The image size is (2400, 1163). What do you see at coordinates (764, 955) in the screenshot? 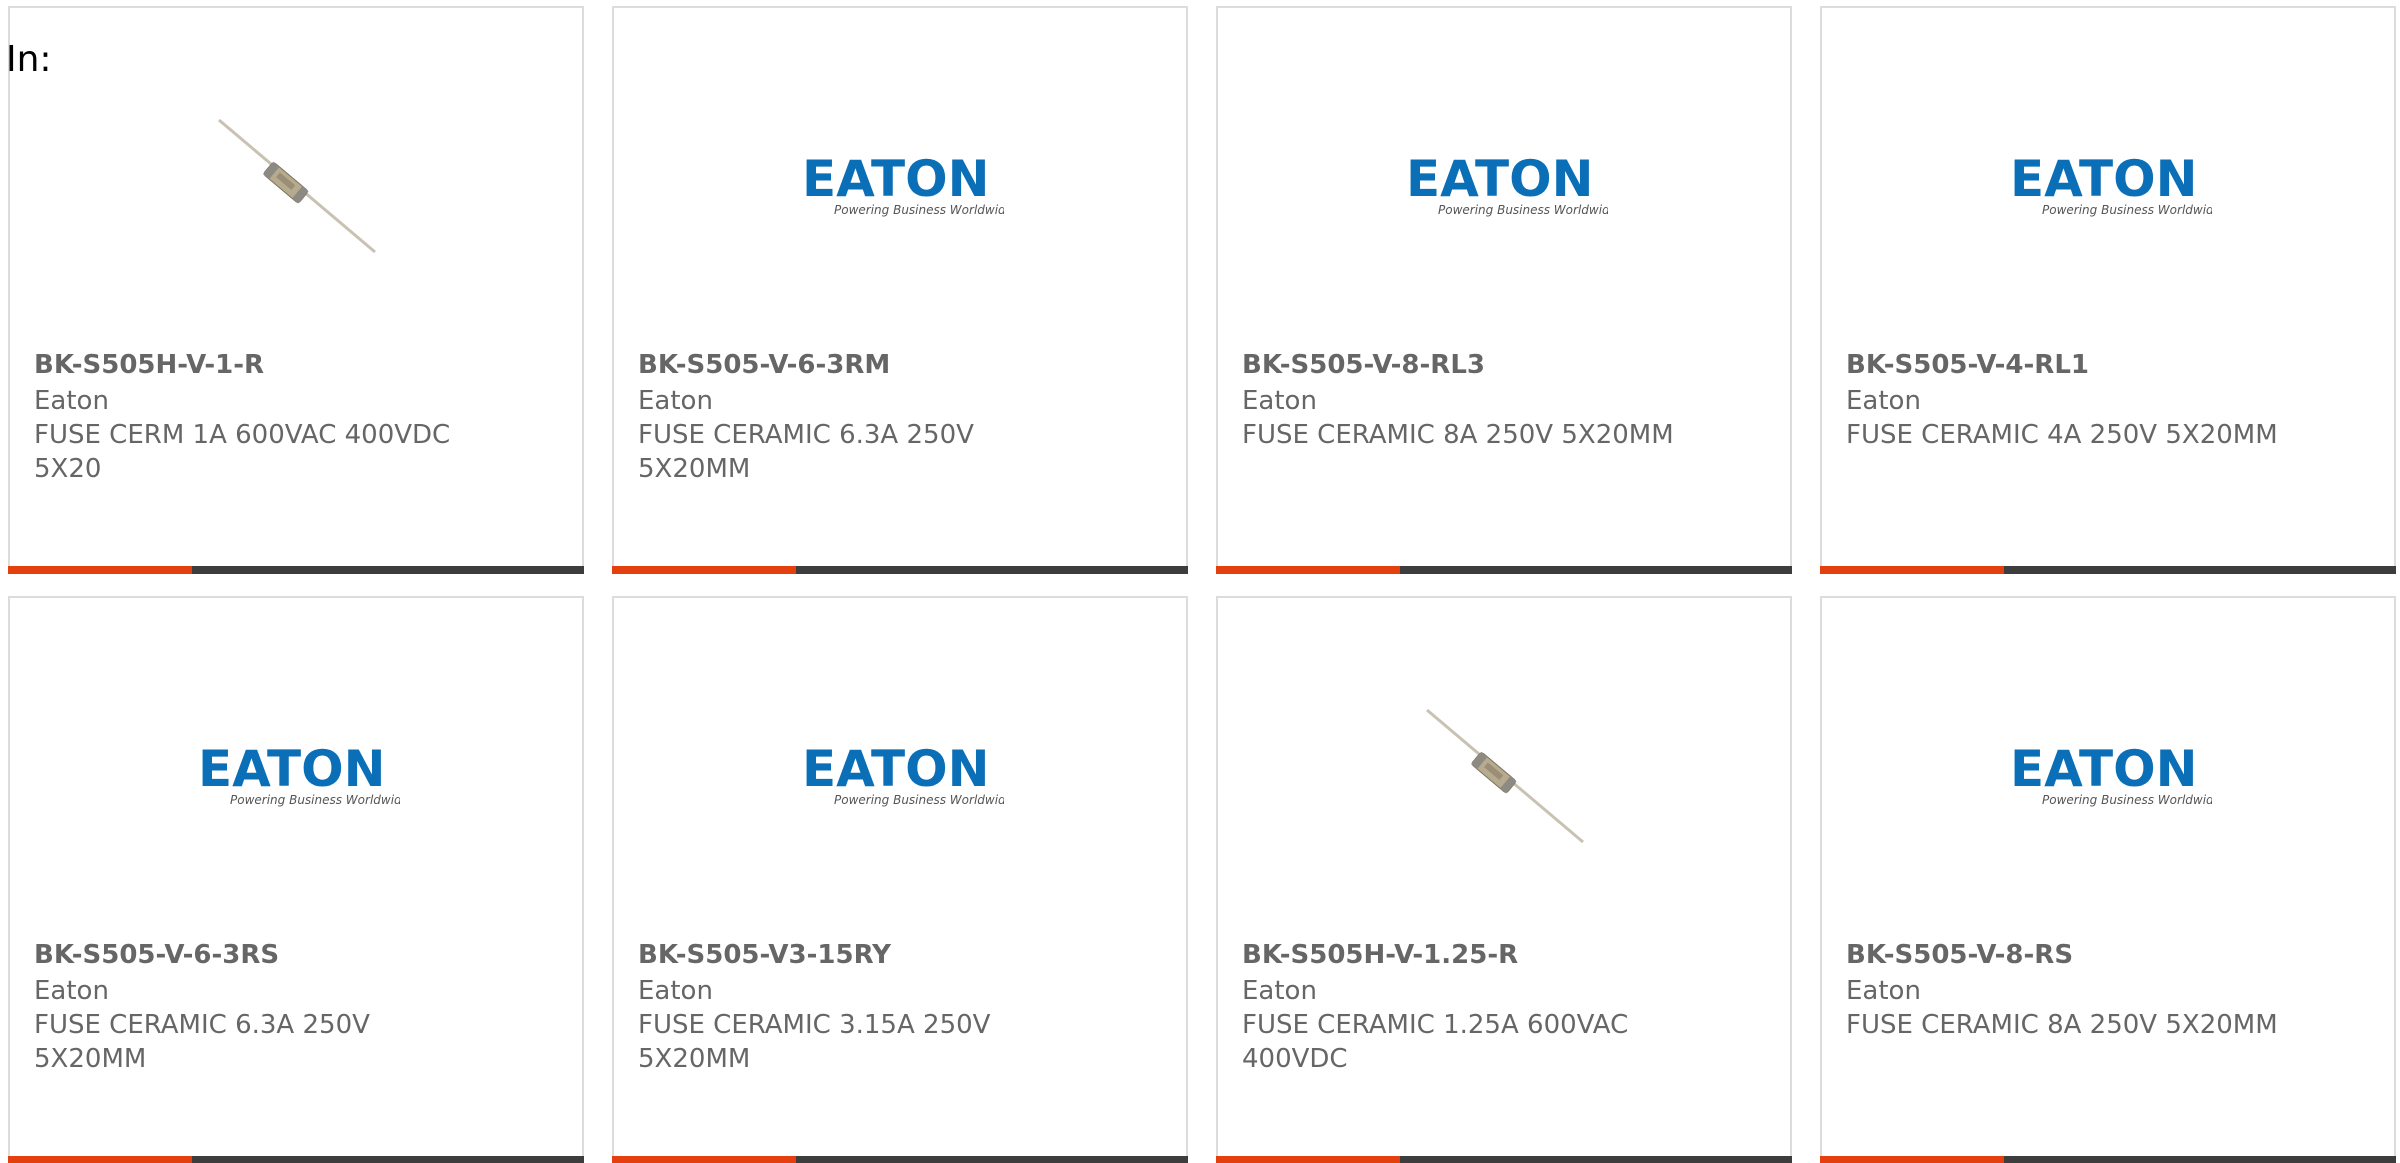
I see `product-part-number: BK-S505-V3-15RY` at bounding box center [764, 955].